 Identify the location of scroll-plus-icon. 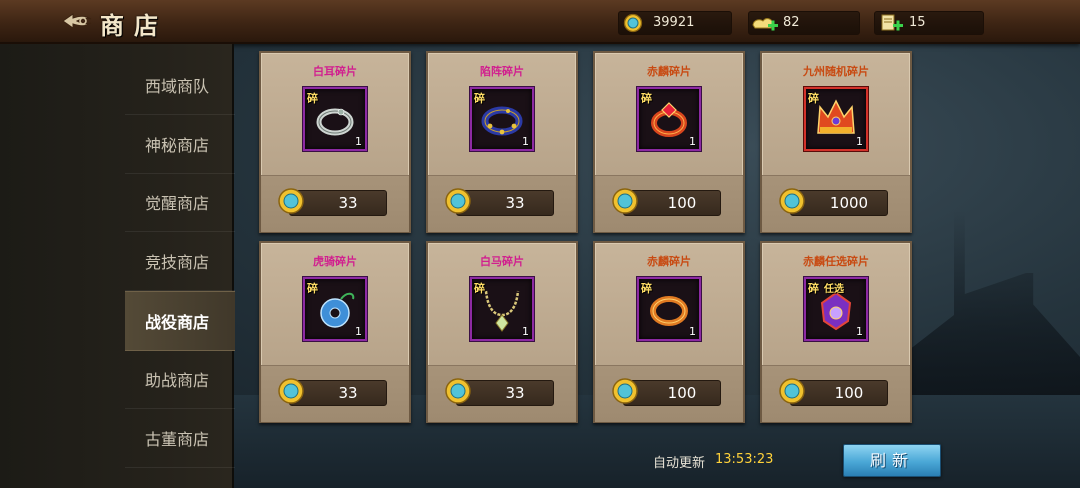
(892, 22).